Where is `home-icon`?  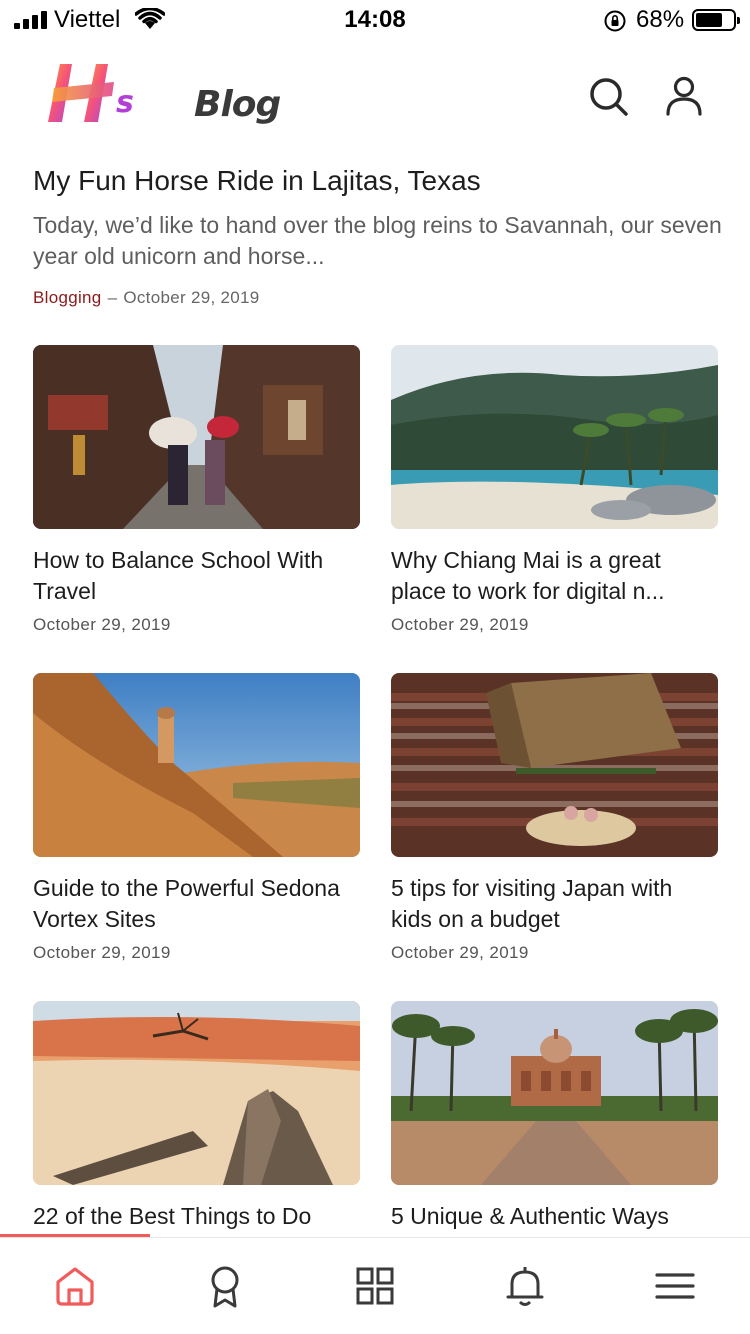
home-icon is located at coordinates (75, 1286).